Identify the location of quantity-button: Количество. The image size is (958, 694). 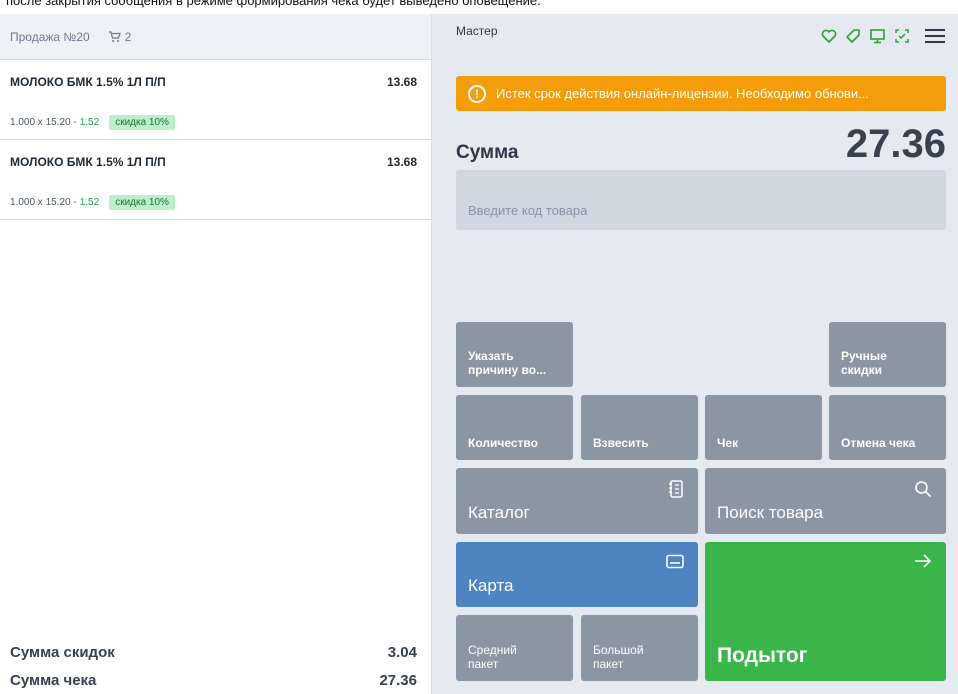
(514, 427).